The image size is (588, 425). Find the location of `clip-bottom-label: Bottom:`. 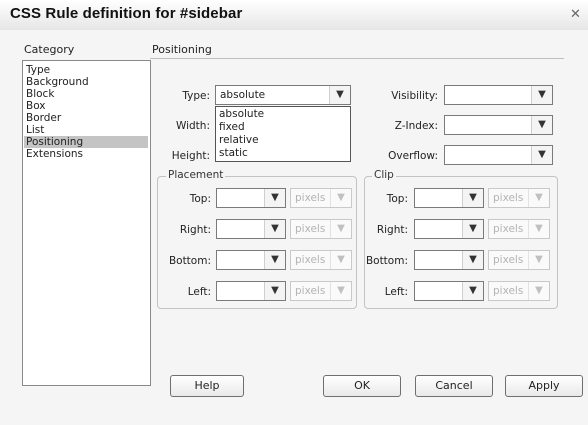

clip-bottom-label: Bottom: is located at coordinates (386, 261).